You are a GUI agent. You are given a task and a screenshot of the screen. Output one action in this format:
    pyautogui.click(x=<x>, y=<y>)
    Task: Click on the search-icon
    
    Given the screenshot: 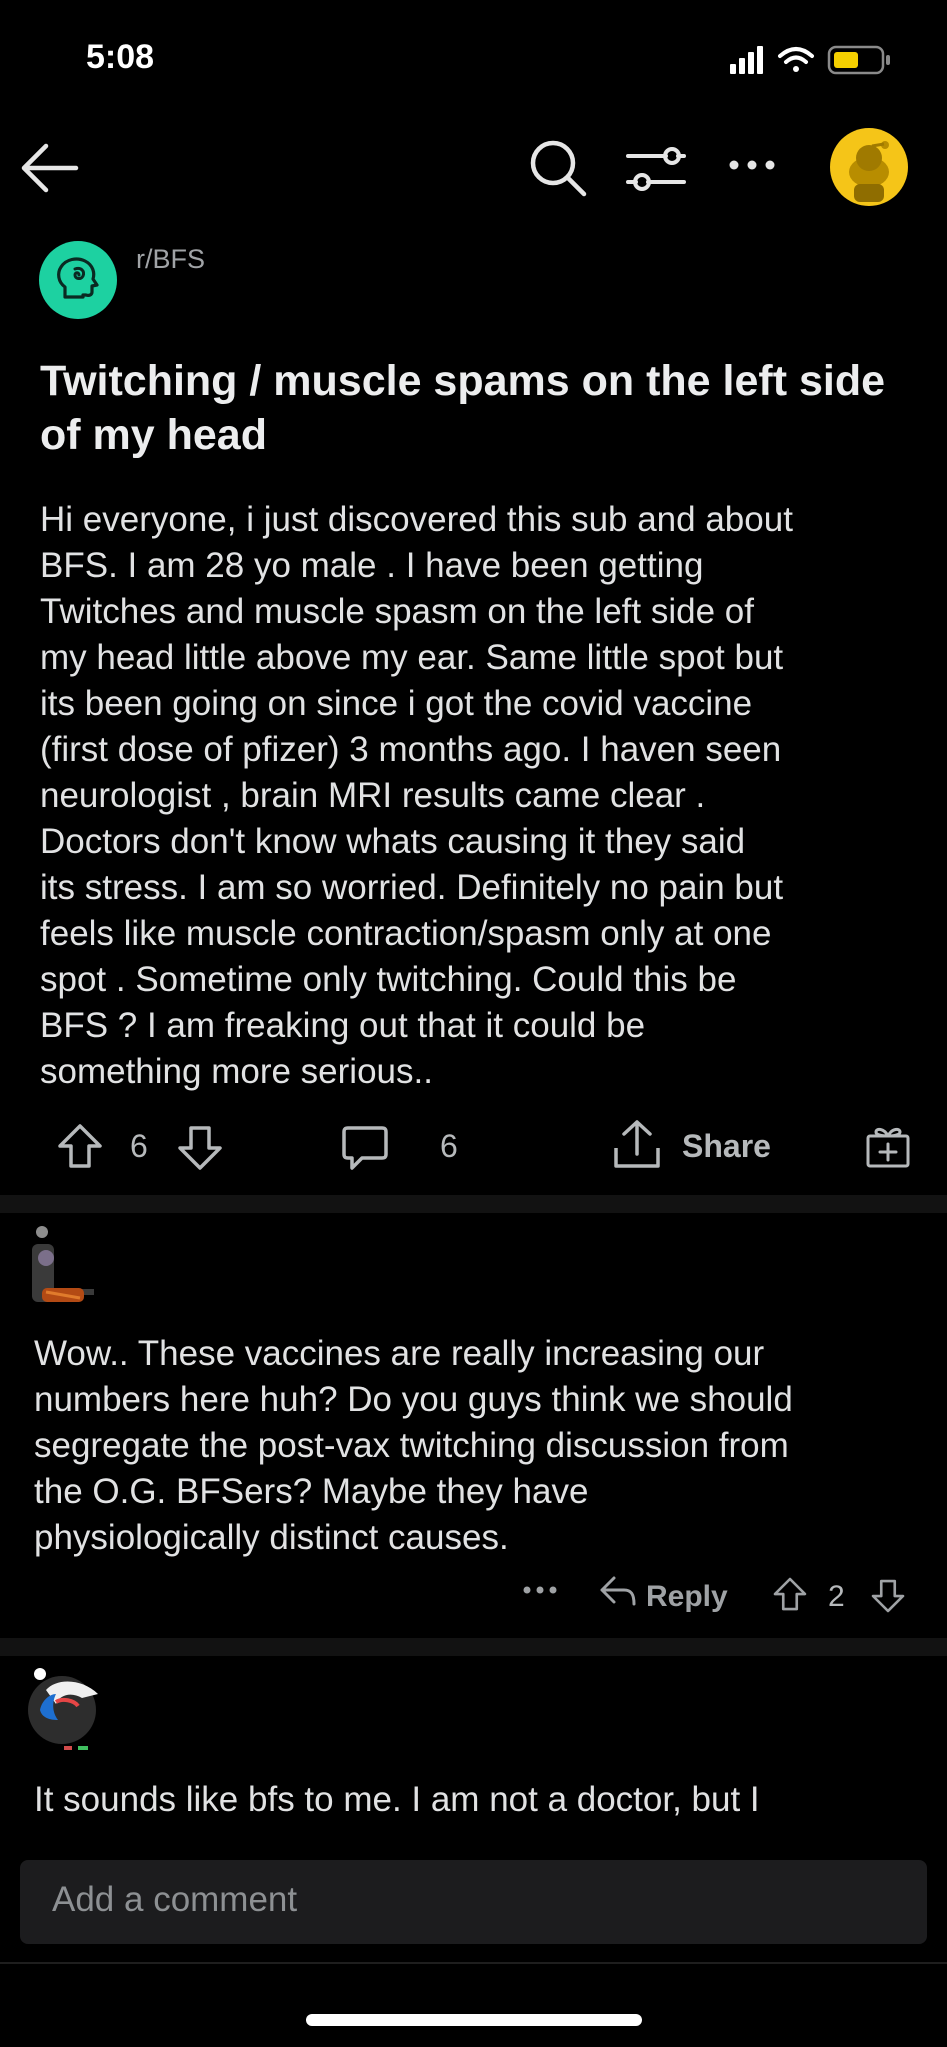 What is the action you would take?
    pyautogui.click(x=558, y=168)
    